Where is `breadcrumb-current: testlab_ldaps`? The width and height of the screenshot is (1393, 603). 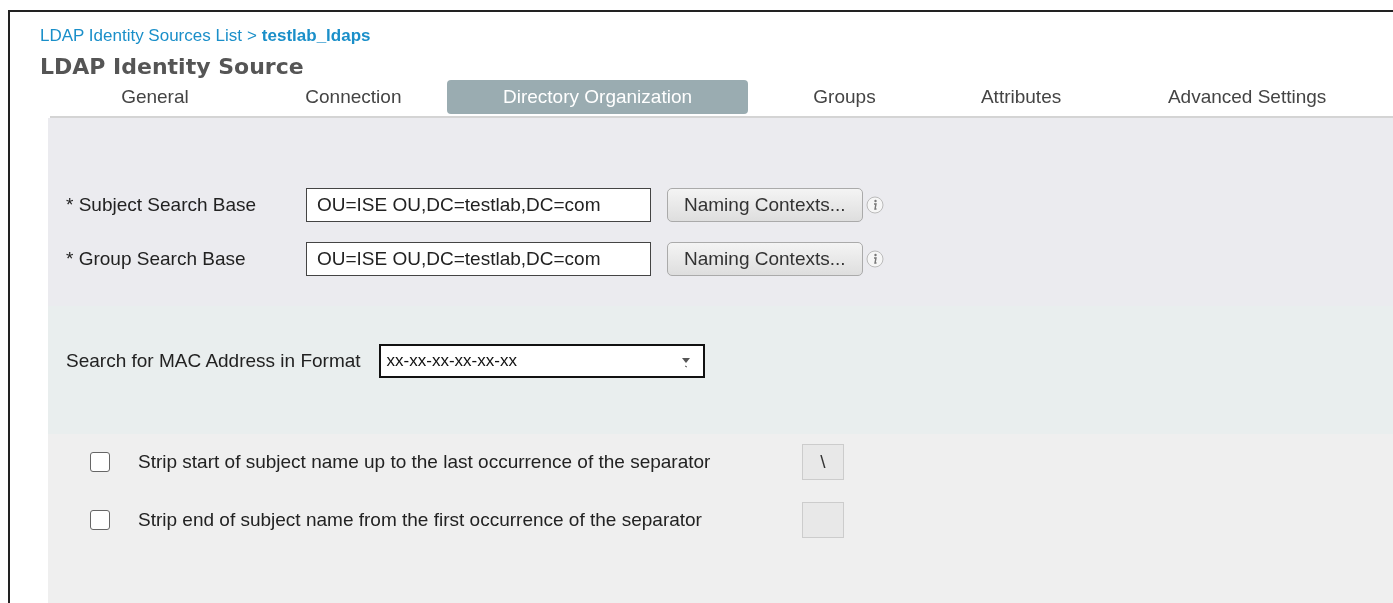 breadcrumb-current: testlab_ldaps is located at coordinates (316, 36).